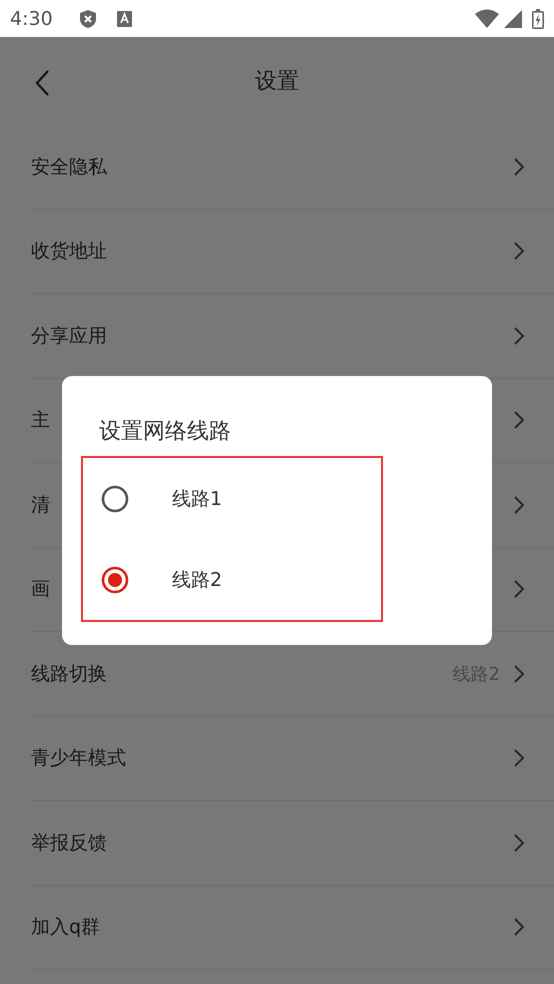 Image resolution: width=554 pixels, height=984 pixels. Describe the element at coordinates (78, 759) in the screenshot. I see `row-label: 青少年模式` at that location.